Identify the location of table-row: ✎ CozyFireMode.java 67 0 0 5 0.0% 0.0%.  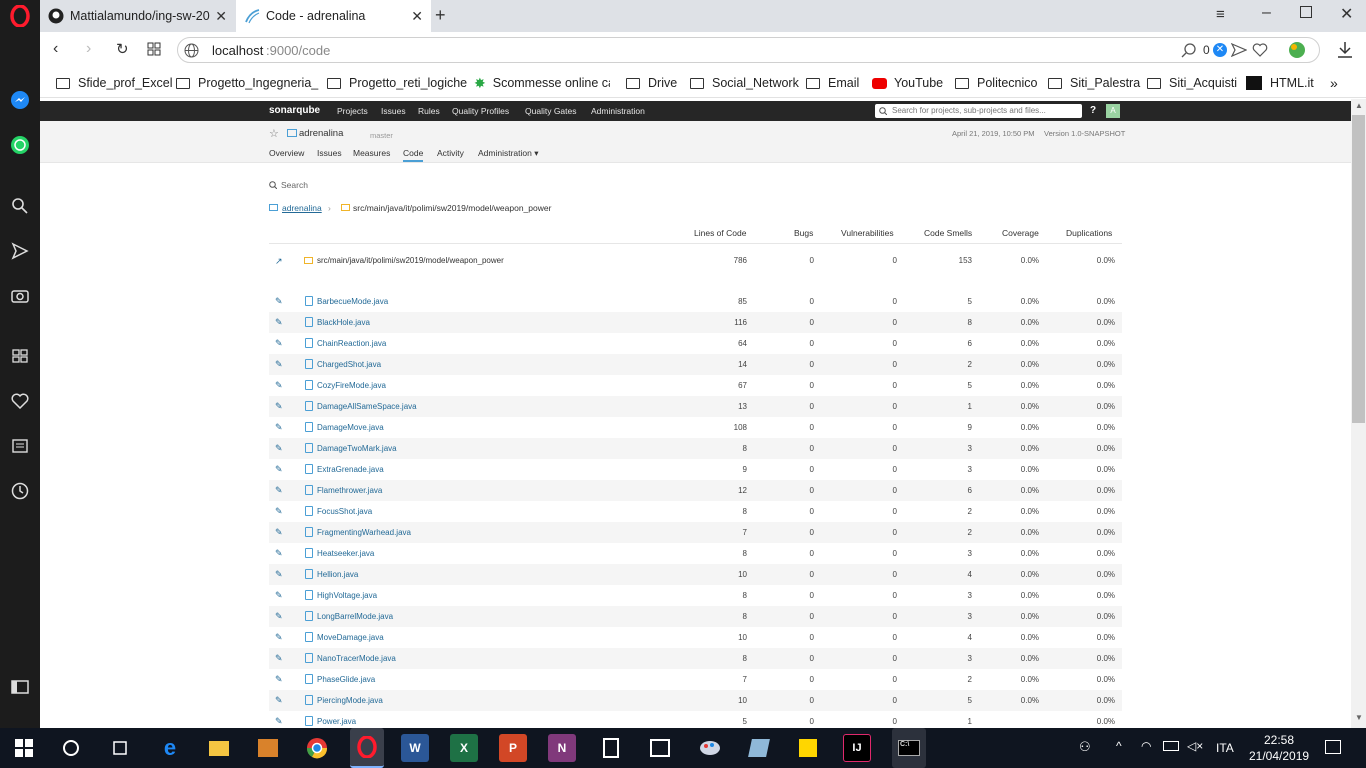
(695, 385).